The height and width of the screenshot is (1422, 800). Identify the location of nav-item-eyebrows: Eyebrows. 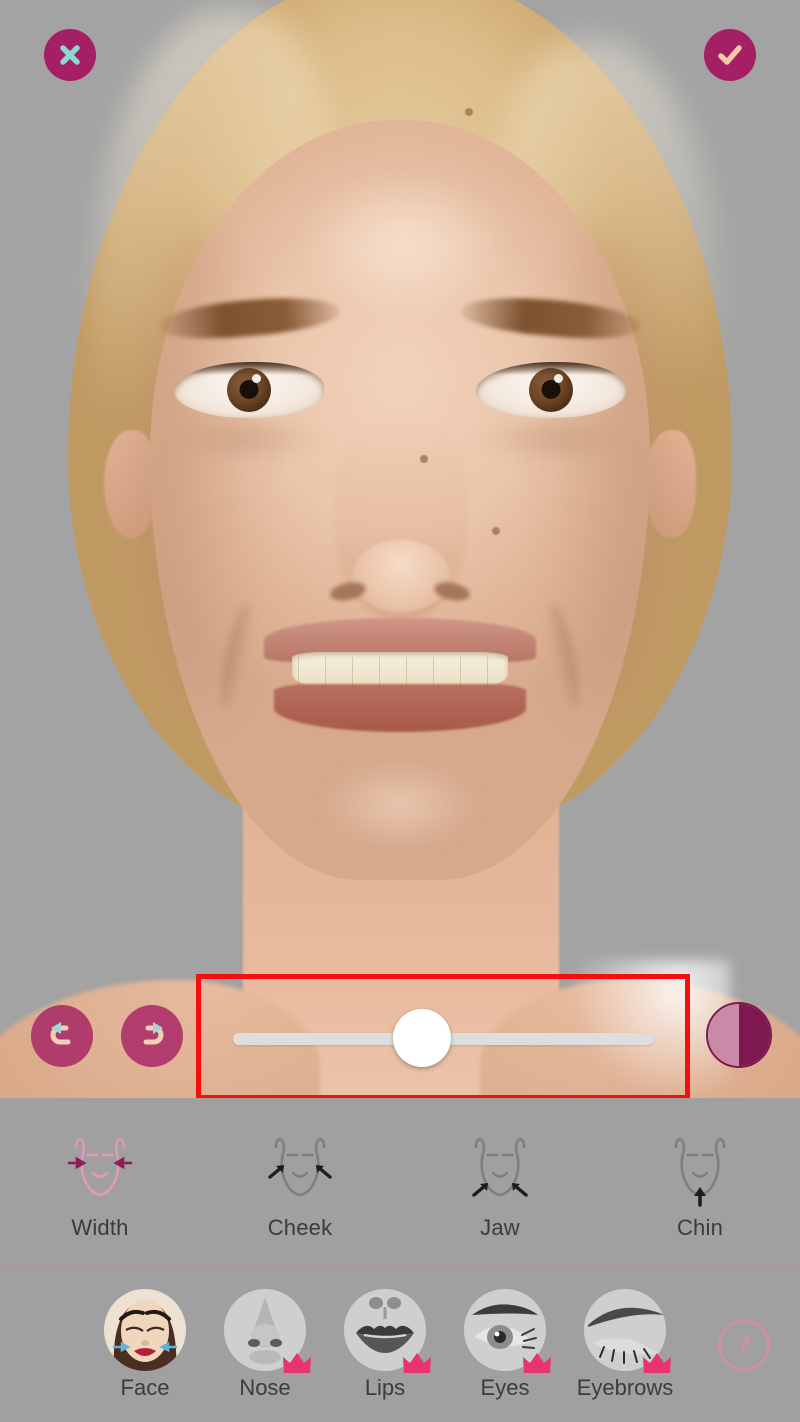
(625, 1344).